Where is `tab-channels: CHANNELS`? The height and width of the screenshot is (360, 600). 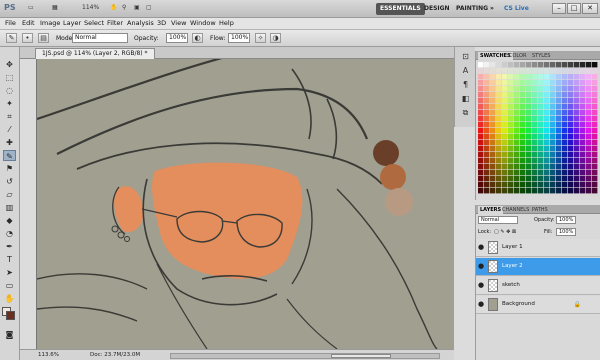
tab-channels: CHANNELS is located at coordinates (515, 210).